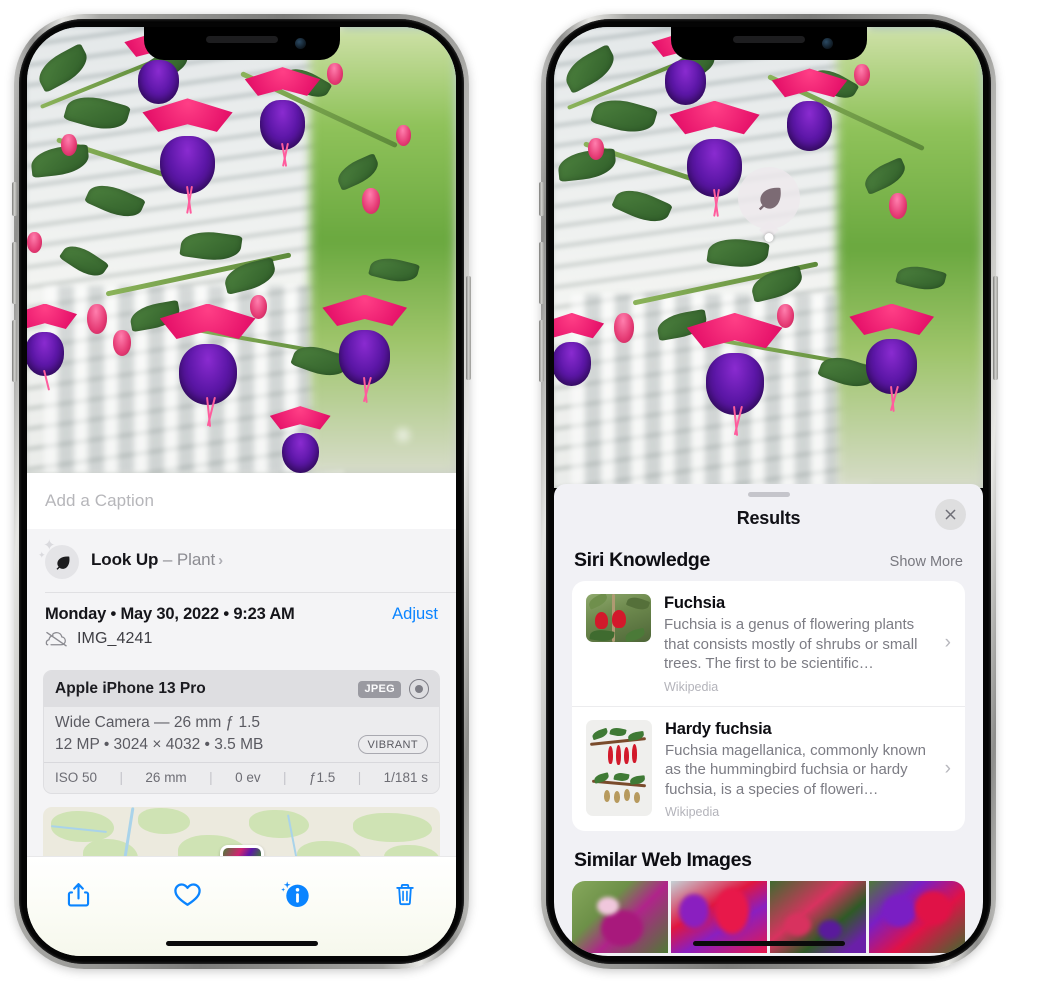 Image resolution: width=1055 pixels, height=985 pixels. What do you see at coordinates (241, 501) in the screenshot?
I see `caption-field: Add a Caption` at bounding box center [241, 501].